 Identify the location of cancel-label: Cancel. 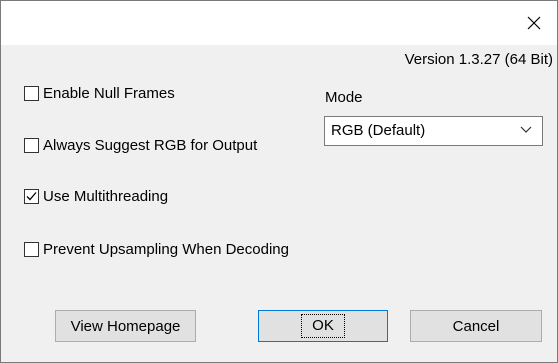
(476, 326).